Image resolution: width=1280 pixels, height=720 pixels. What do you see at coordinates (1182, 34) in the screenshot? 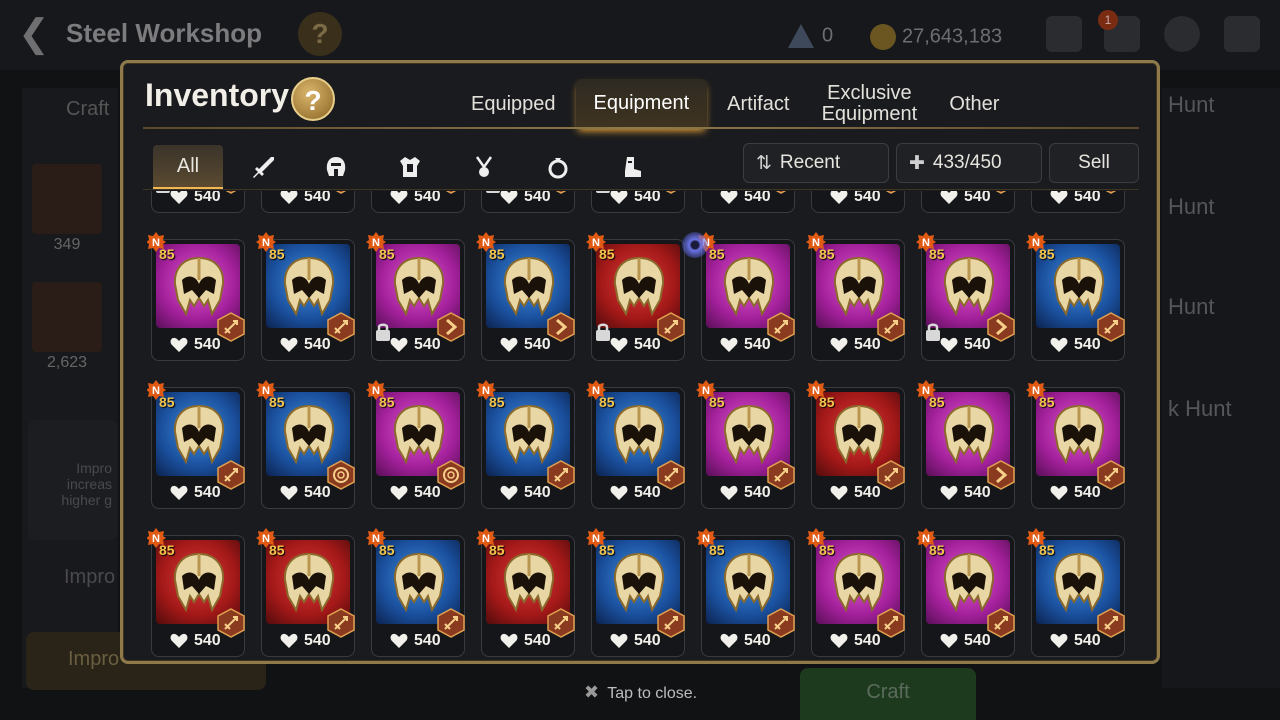
I see `chat-icon` at bounding box center [1182, 34].